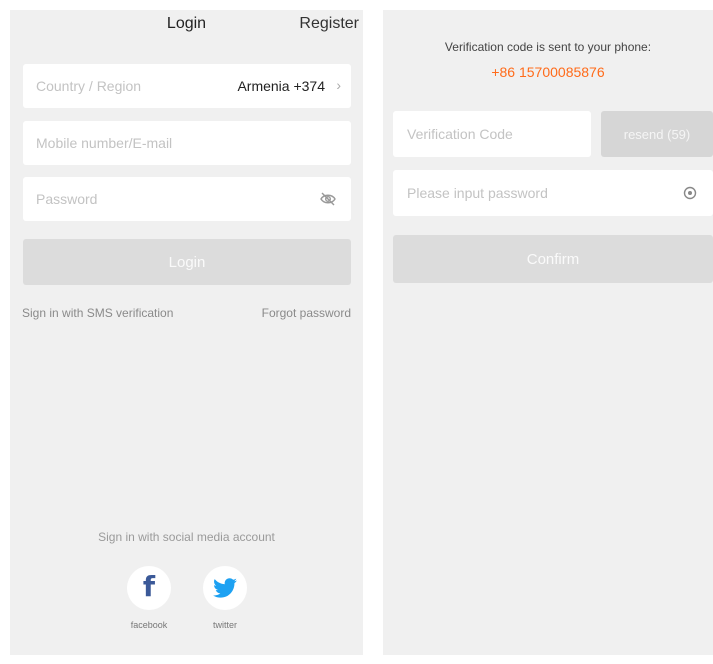 The width and height of the screenshot is (713, 664). What do you see at coordinates (328, 199) in the screenshot?
I see `eye-off-icon` at bounding box center [328, 199].